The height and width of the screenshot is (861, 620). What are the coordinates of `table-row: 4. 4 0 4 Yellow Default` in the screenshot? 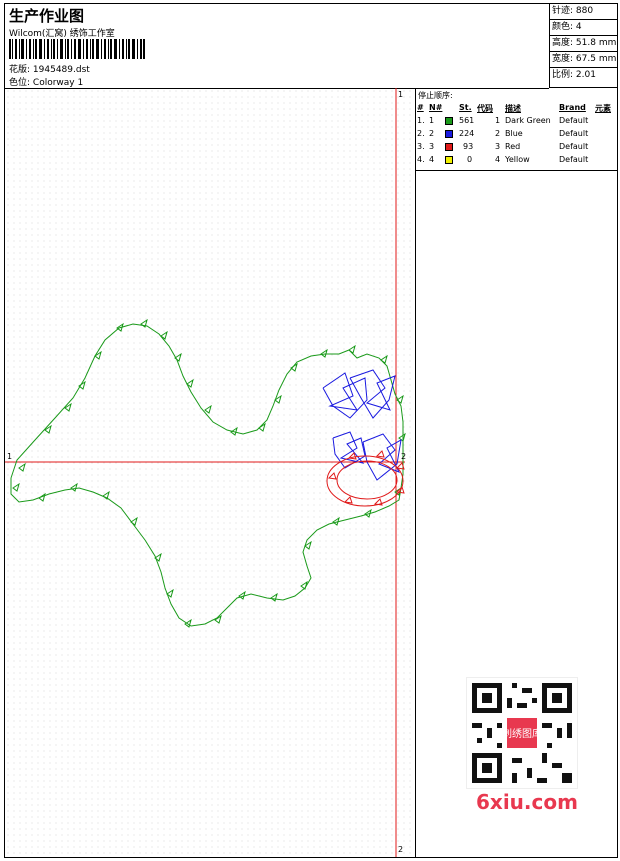 It's located at (515, 161).